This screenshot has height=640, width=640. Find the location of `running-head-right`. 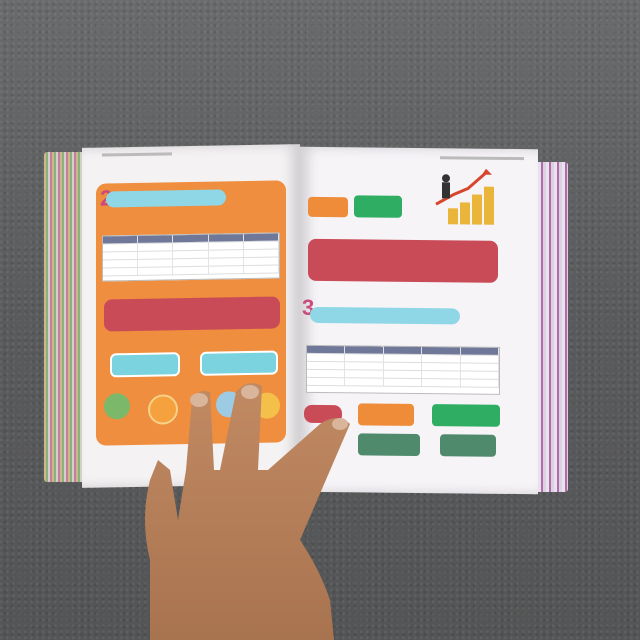

running-head-right is located at coordinates (482, 158).